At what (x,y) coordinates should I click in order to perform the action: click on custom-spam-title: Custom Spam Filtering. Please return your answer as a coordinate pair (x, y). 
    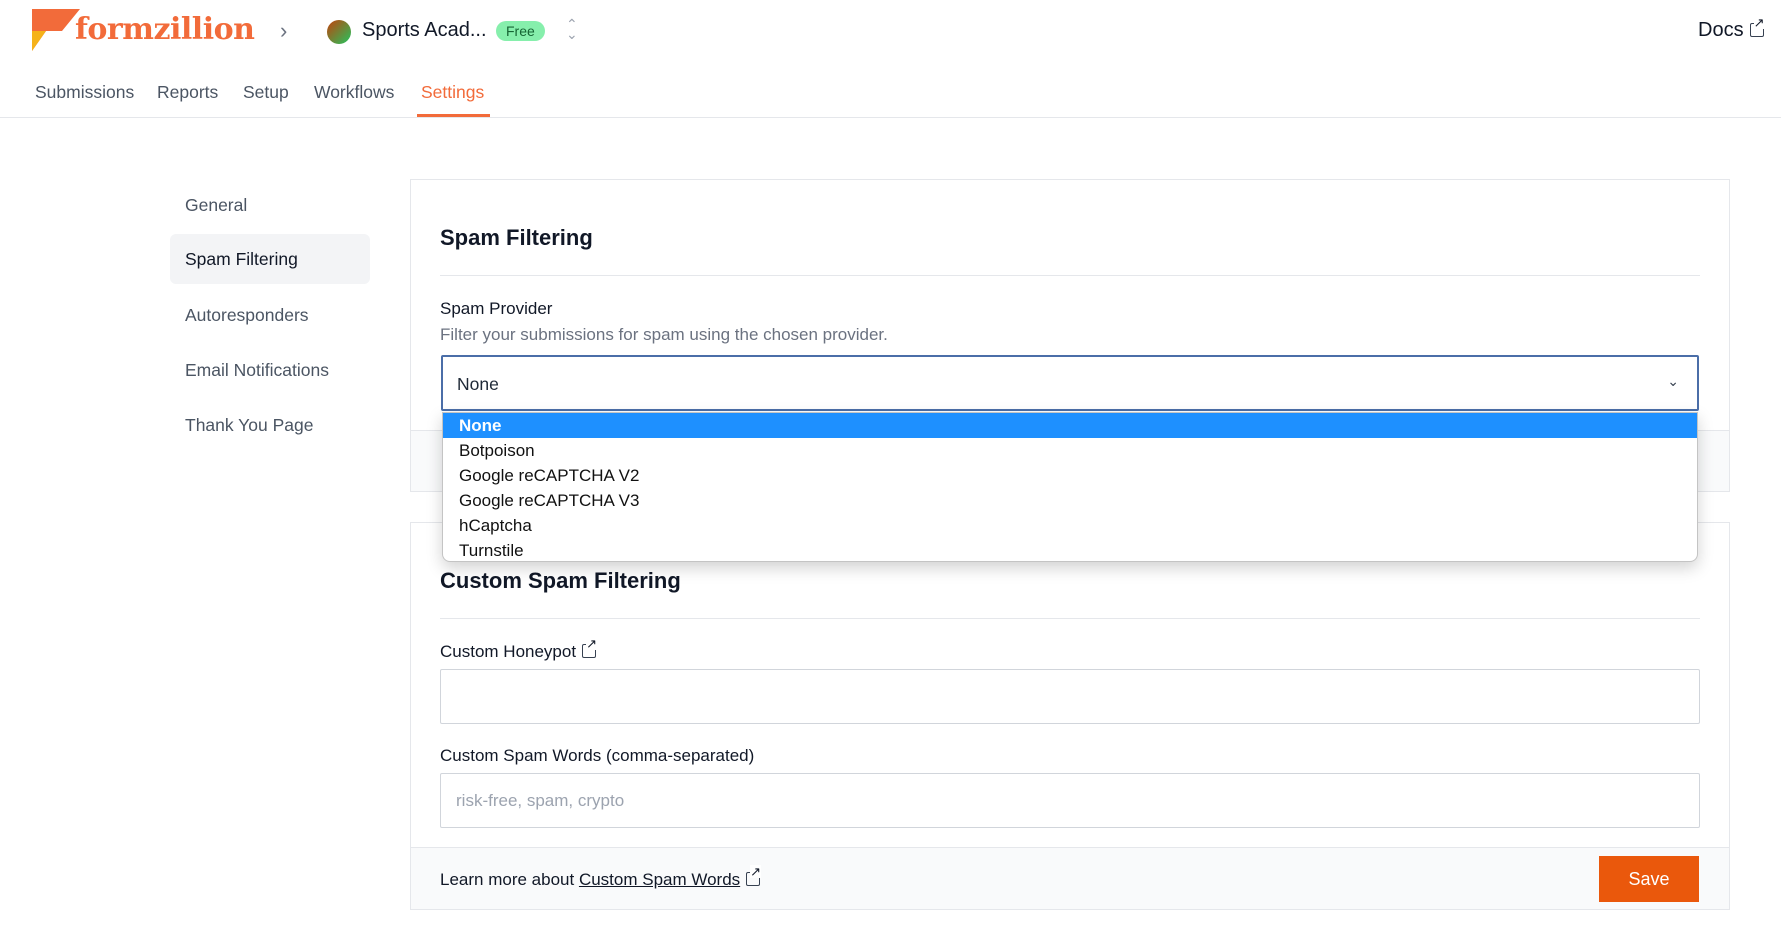
    Looking at the image, I should click on (560, 580).